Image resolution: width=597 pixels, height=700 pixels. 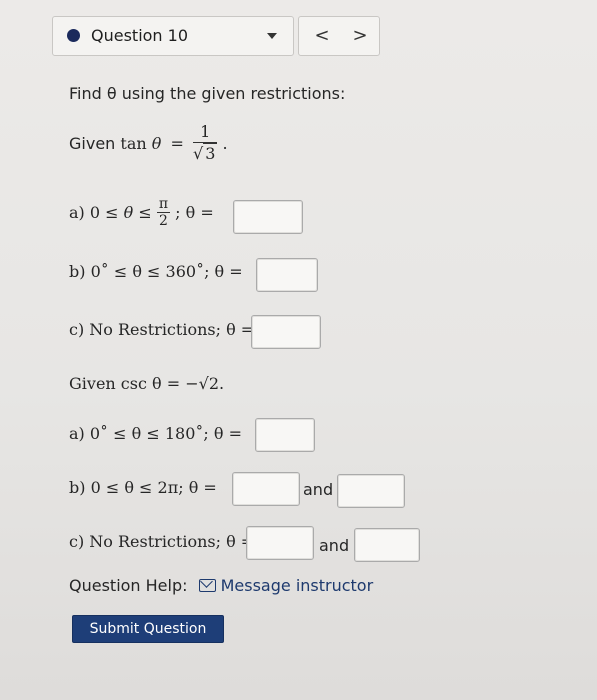 What do you see at coordinates (177, 143) in the screenshot?
I see `given-eq: =` at bounding box center [177, 143].